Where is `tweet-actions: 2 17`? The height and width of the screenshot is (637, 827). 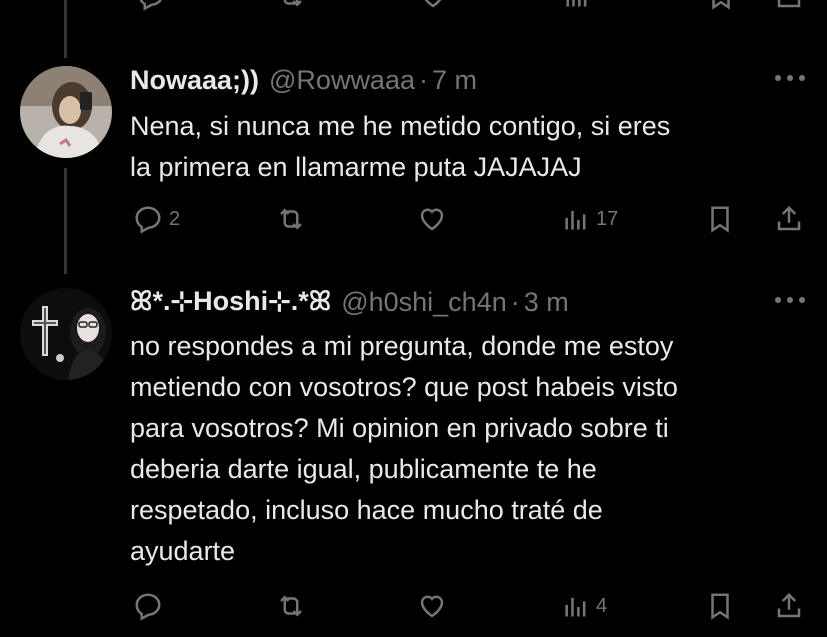 tweet-actions: 2 17 is located at coordinates (413, 219).